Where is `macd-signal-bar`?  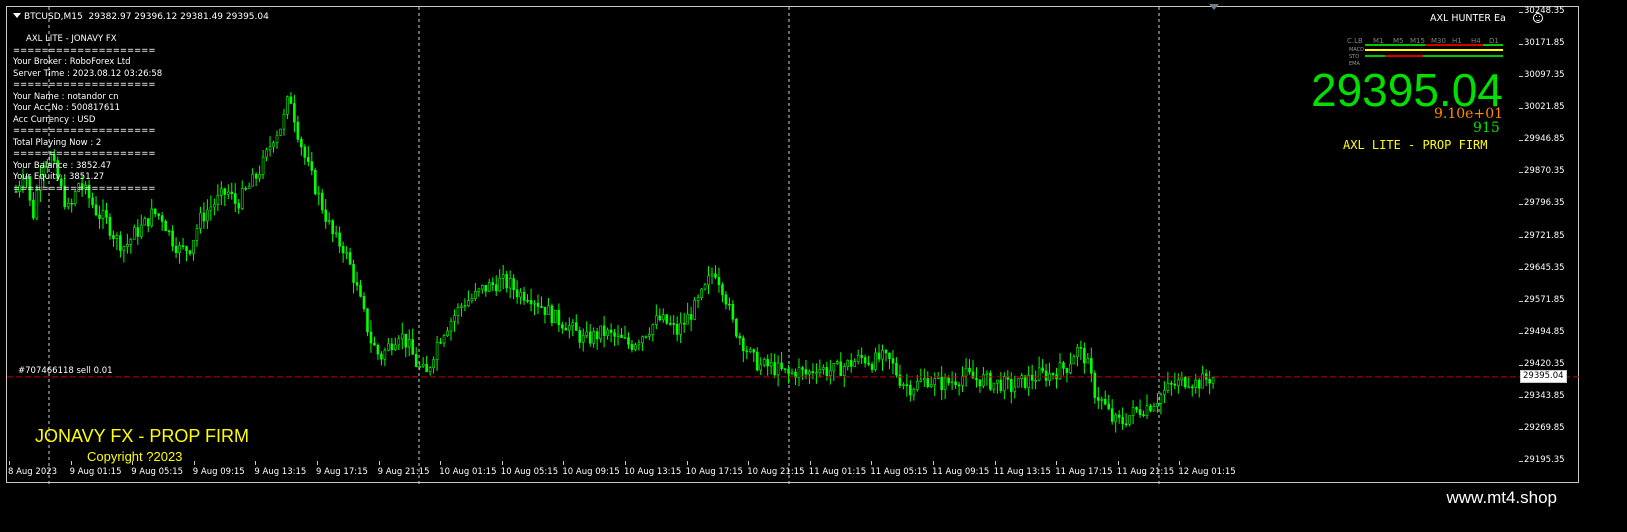 macd-signal-bar is located at coordinates (1454, 45).